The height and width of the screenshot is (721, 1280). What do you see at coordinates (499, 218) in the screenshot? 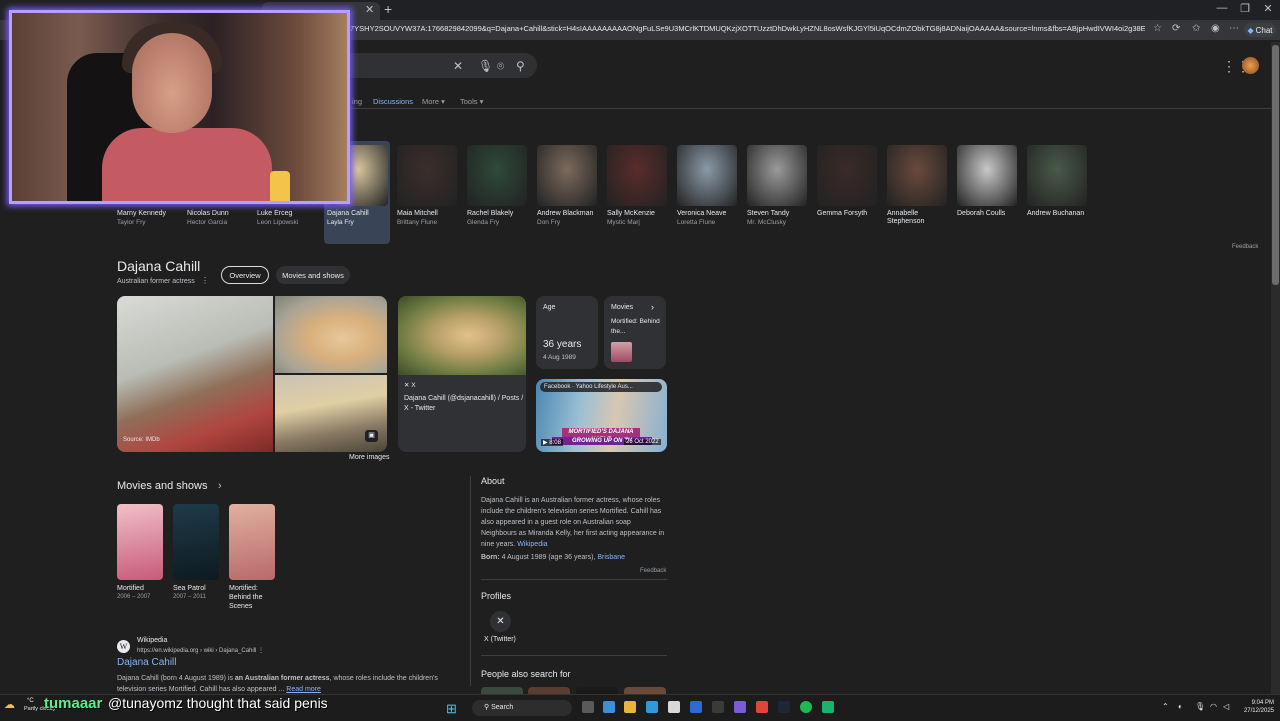
I see `cast-member-5: Rachel Blakely Glenda Fry` at bounding box center [499, 218].